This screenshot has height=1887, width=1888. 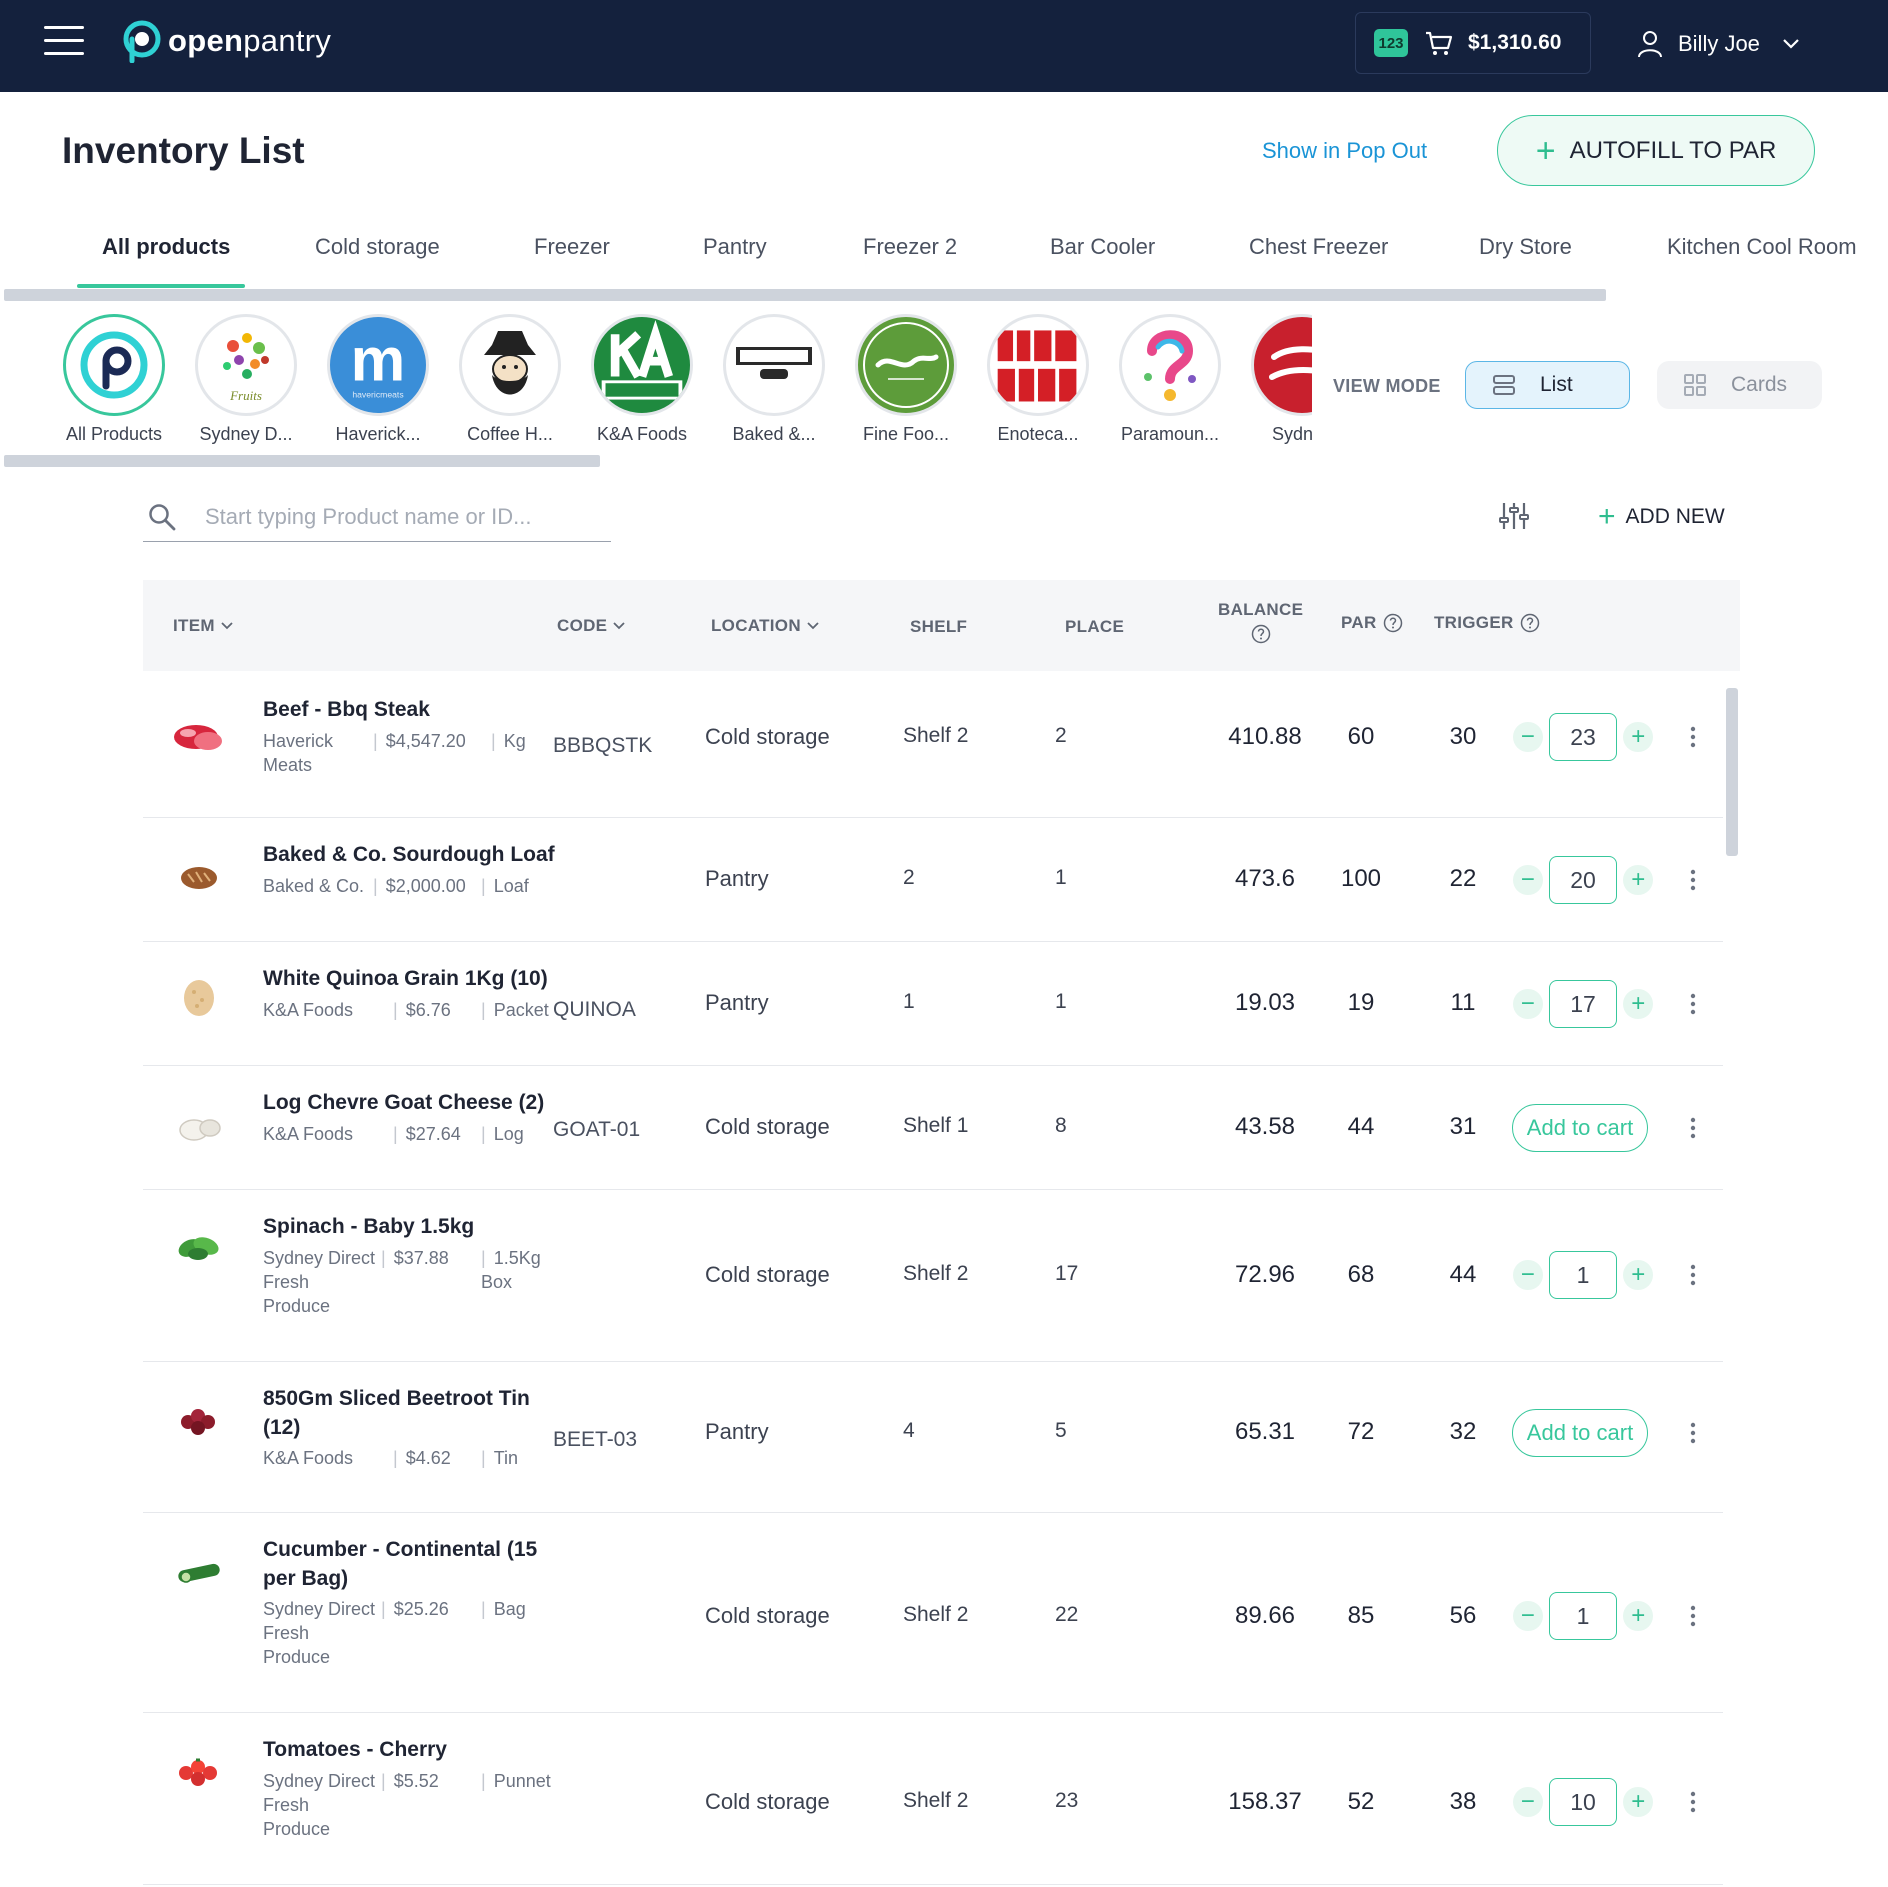 What do you see at coordinates (1514, 516) in the screenshot?
I see `filter-sliders-icon` at bounding box center [1514, 516].